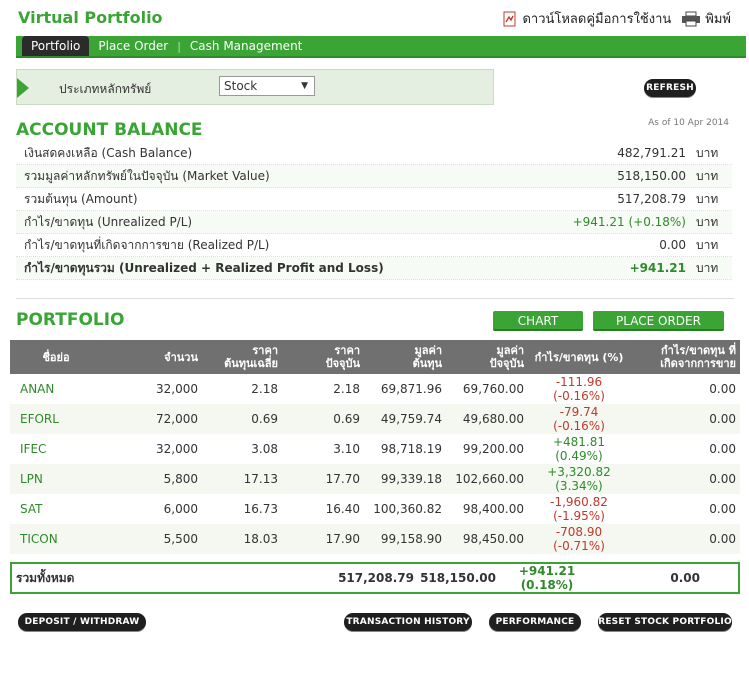 Image resolution: width=749 pixels, height=684 pixels. Describe the element at coordinates (242, 479) in the screenshot. I see `avg-cost-cell: 17.13` at that location.